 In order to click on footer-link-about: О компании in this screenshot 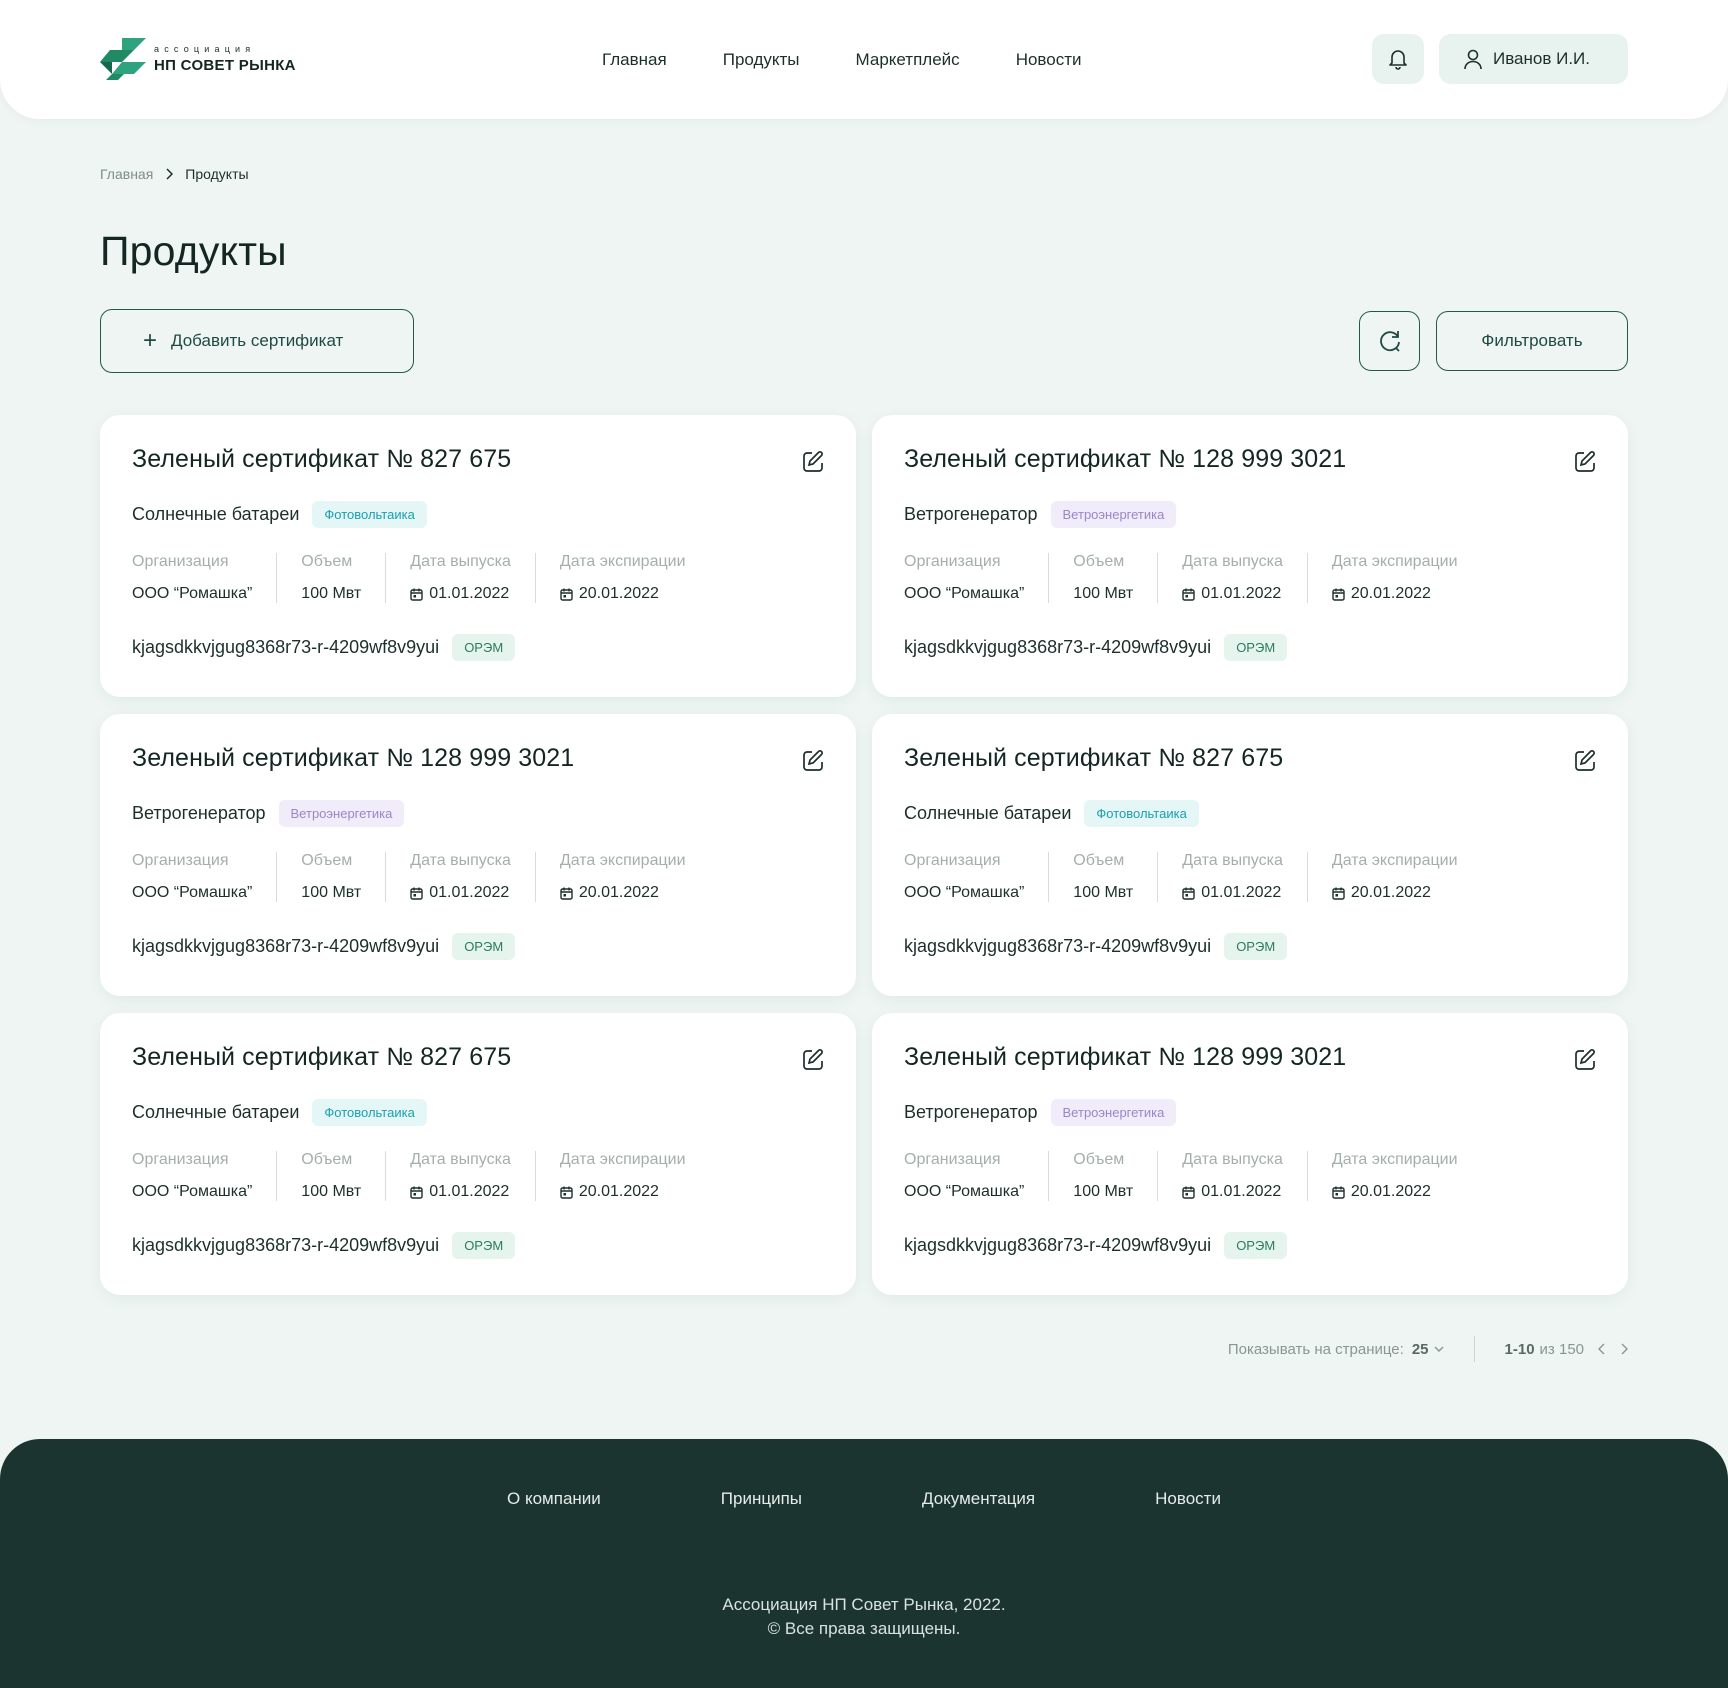, I will do `click(554, 1499)`.